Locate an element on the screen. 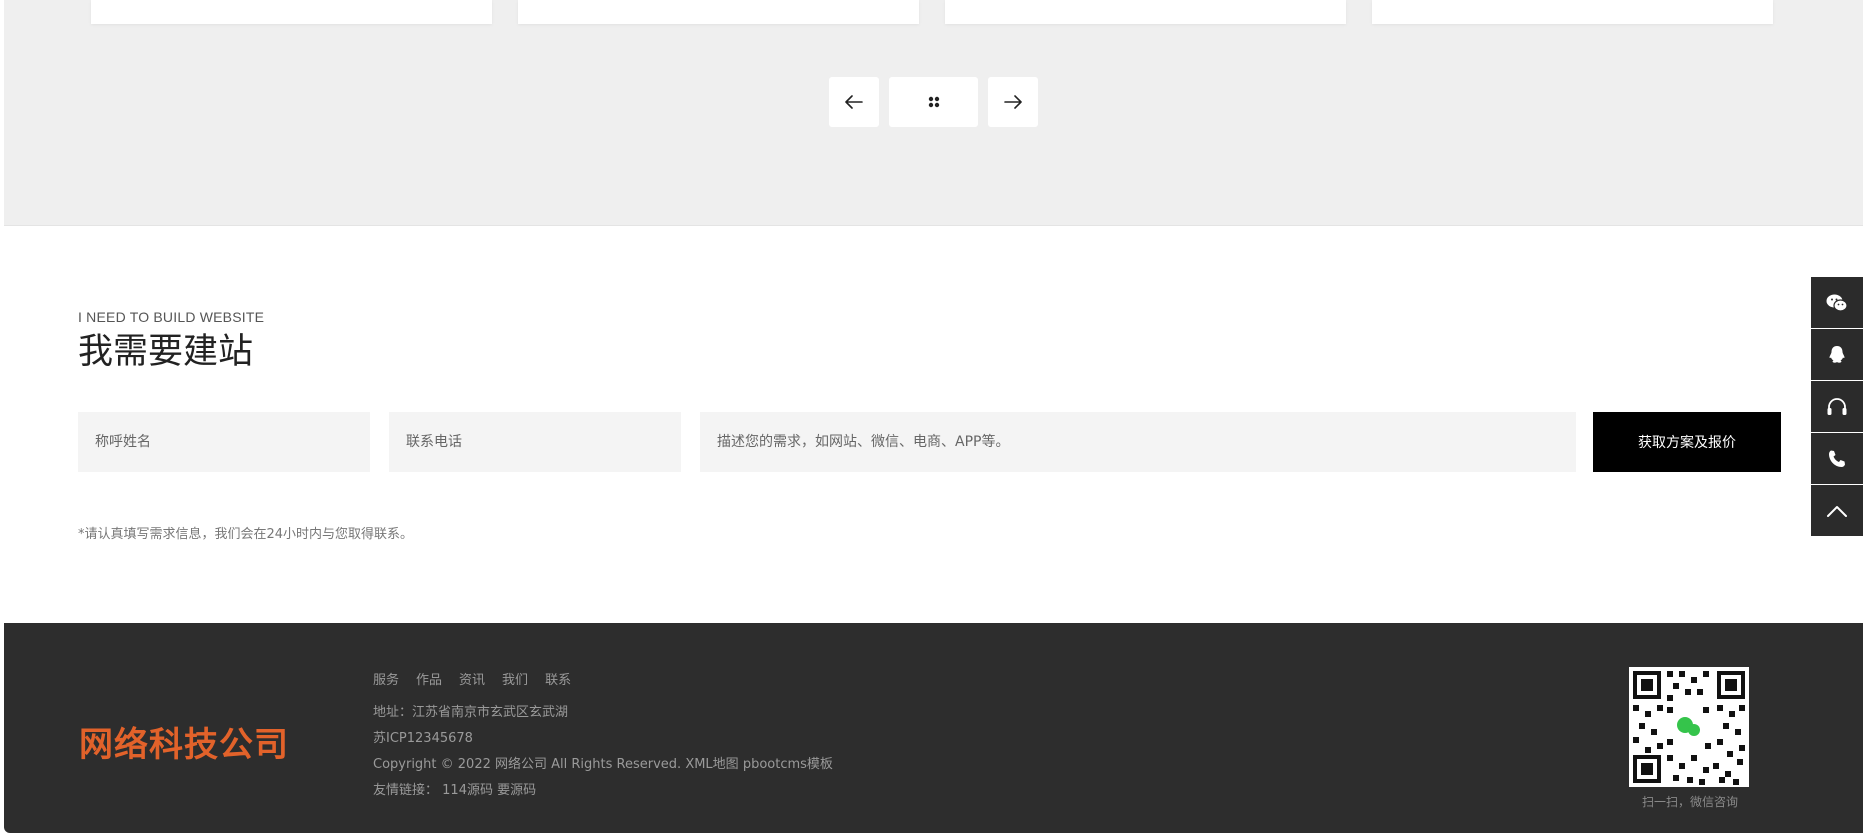  arrow-left-icon is located at coordinates (854, 102).